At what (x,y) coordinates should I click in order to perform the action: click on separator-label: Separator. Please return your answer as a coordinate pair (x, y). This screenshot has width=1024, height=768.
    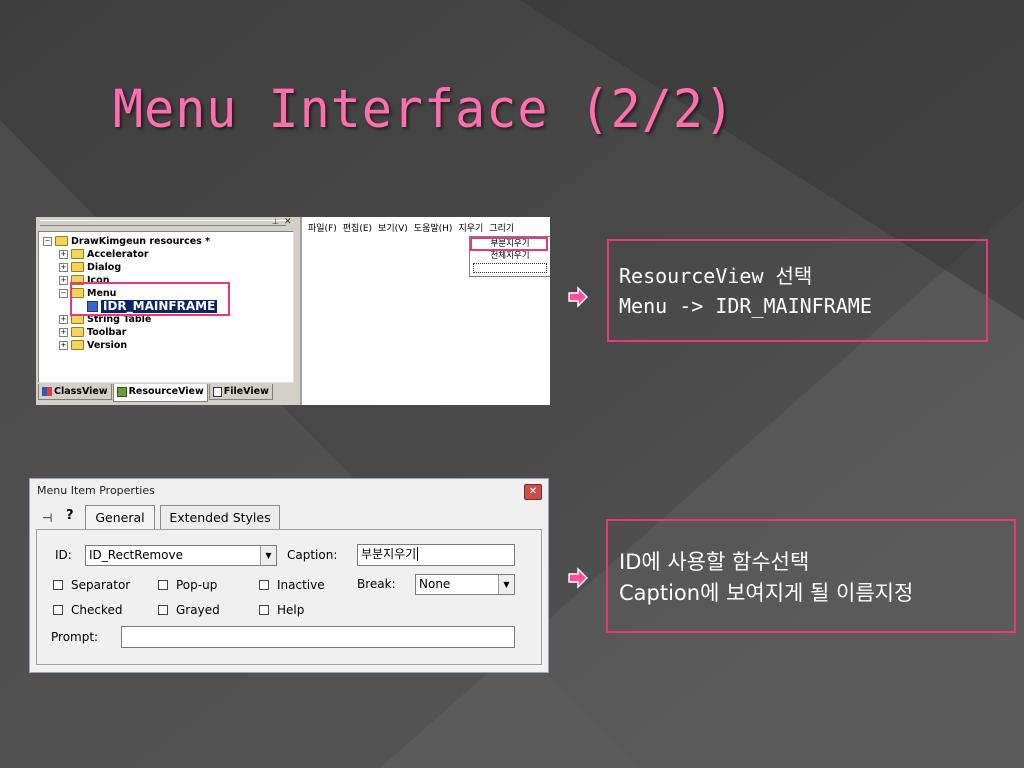
    Looking at the image, I should click on (101, 585).